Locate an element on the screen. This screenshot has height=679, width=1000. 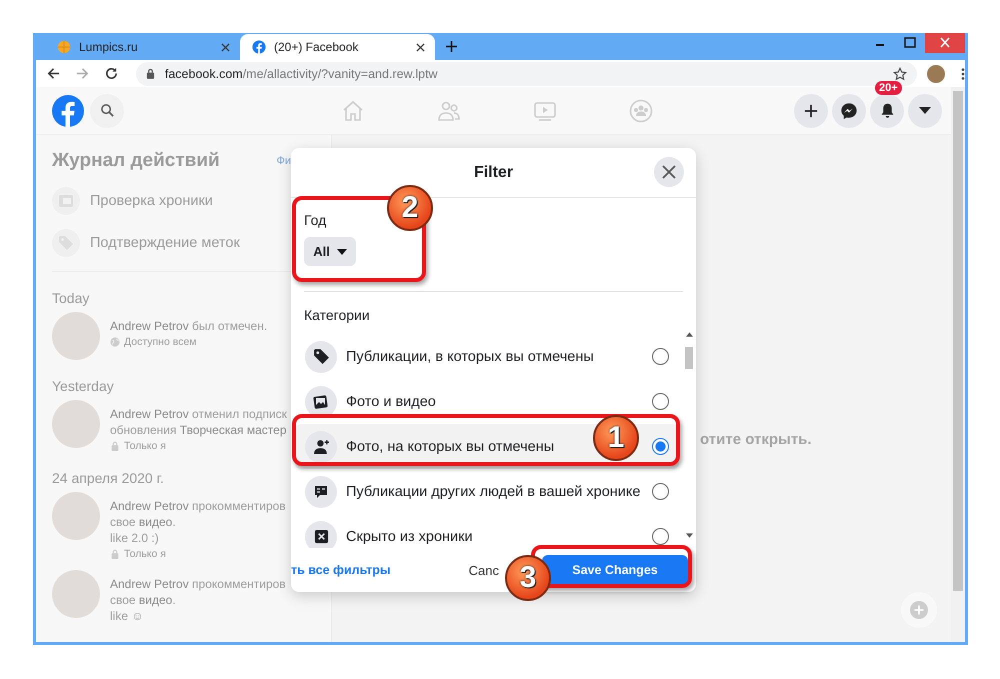
messenger-button is located at coordinates (849, 111).